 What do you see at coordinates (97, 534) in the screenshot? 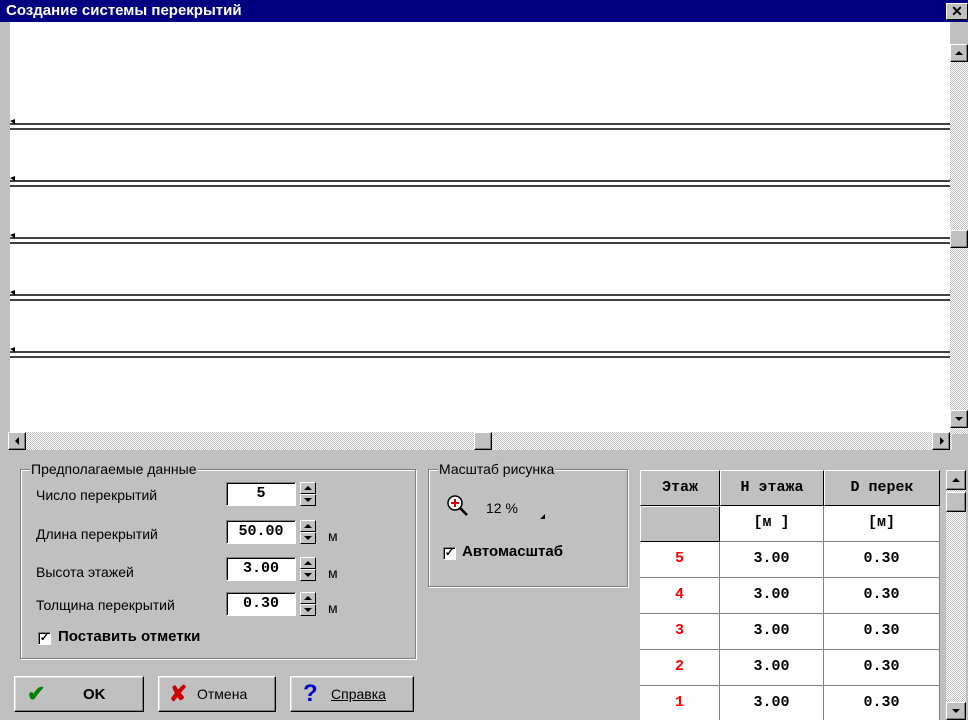
I see `floor-length-label: Длина перекрытий` at bounding box center [97, 534].